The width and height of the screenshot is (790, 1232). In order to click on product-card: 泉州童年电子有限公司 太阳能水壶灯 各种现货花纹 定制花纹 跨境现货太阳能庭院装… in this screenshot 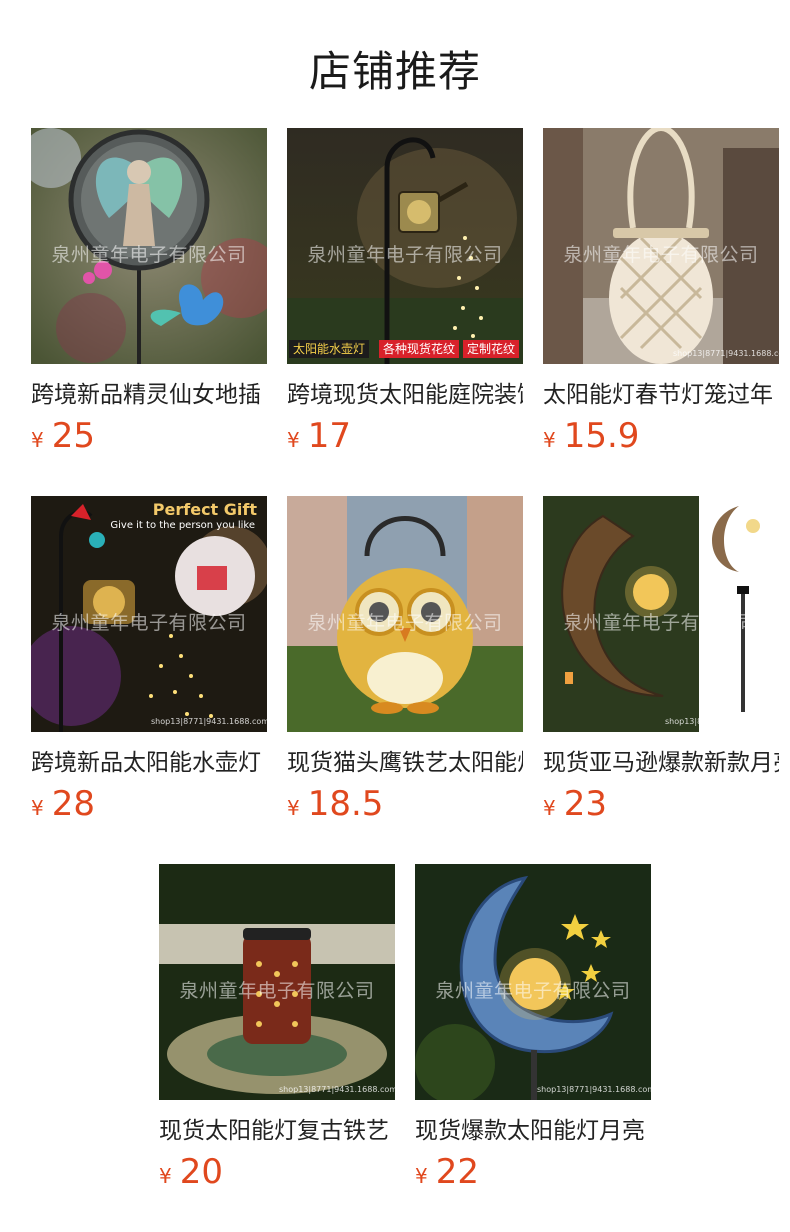, I will do `click(405, 295)`.